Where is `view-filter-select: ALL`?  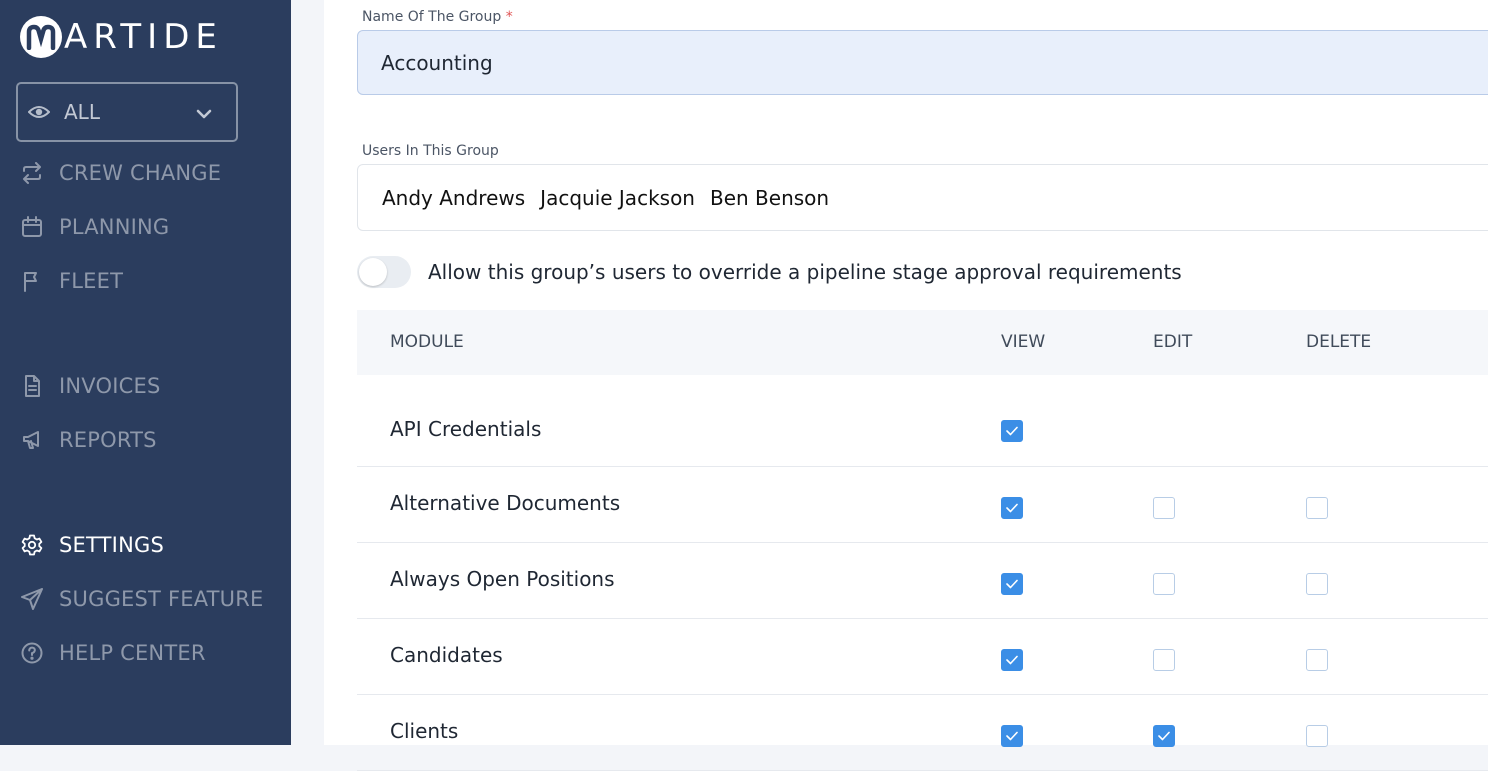
view-filter-select: ALL is located at coordinates (127, 112).